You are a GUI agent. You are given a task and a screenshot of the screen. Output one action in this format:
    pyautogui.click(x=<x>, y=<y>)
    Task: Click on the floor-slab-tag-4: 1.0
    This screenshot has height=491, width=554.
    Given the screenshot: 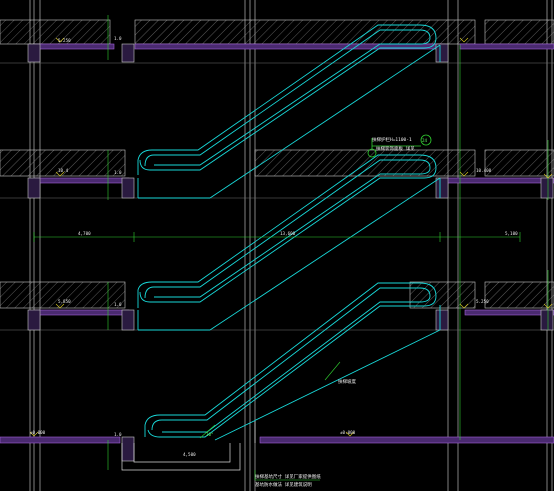 What is the action you would take?
    pyautogui.click(x=118, y=434)
    